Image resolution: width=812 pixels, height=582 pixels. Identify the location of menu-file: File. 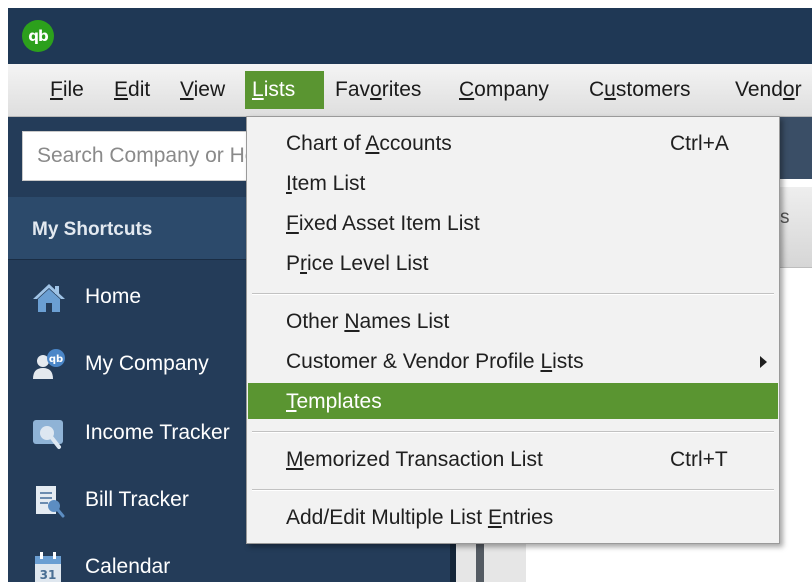
(67, 90).